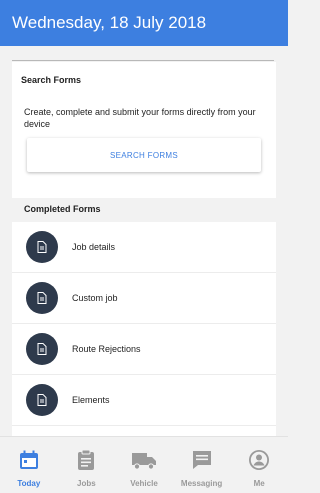  I want to click on list-item: Custom job, so click(144, 298).